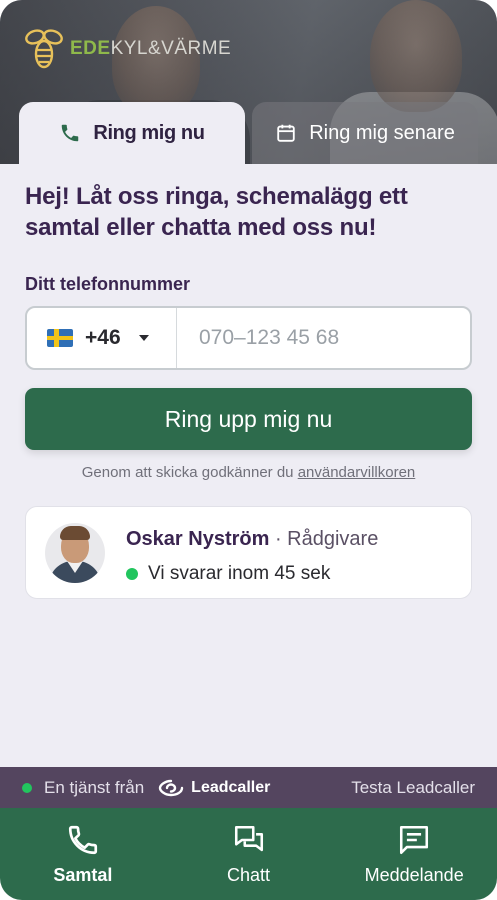  I want to click on leadcaller-brand: Leadcaller, so click(214, 788).